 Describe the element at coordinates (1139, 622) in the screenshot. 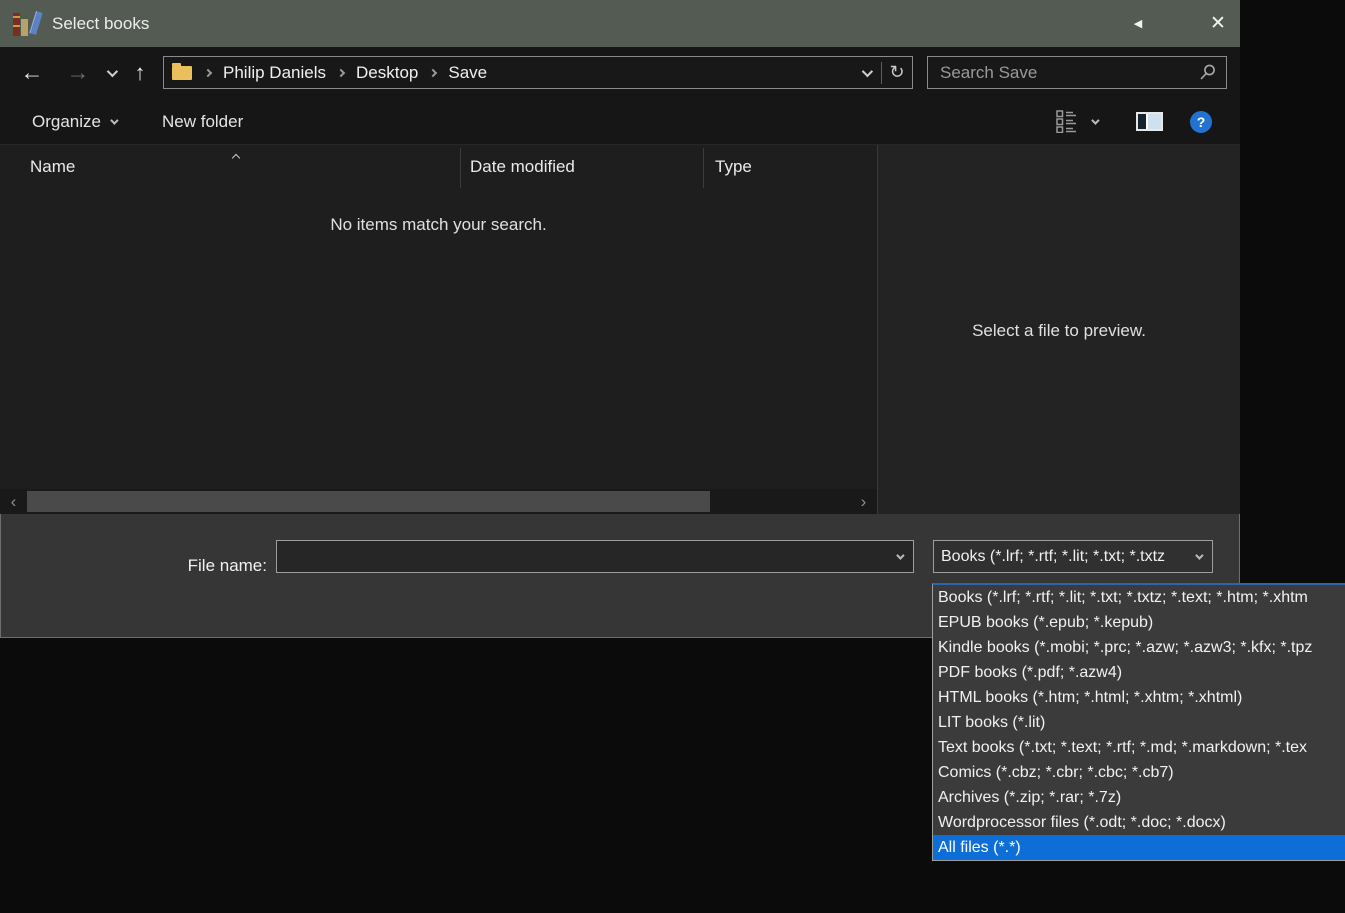

I see `file-type-option: EPUB books (*.epub; *.kepub)` at that location.